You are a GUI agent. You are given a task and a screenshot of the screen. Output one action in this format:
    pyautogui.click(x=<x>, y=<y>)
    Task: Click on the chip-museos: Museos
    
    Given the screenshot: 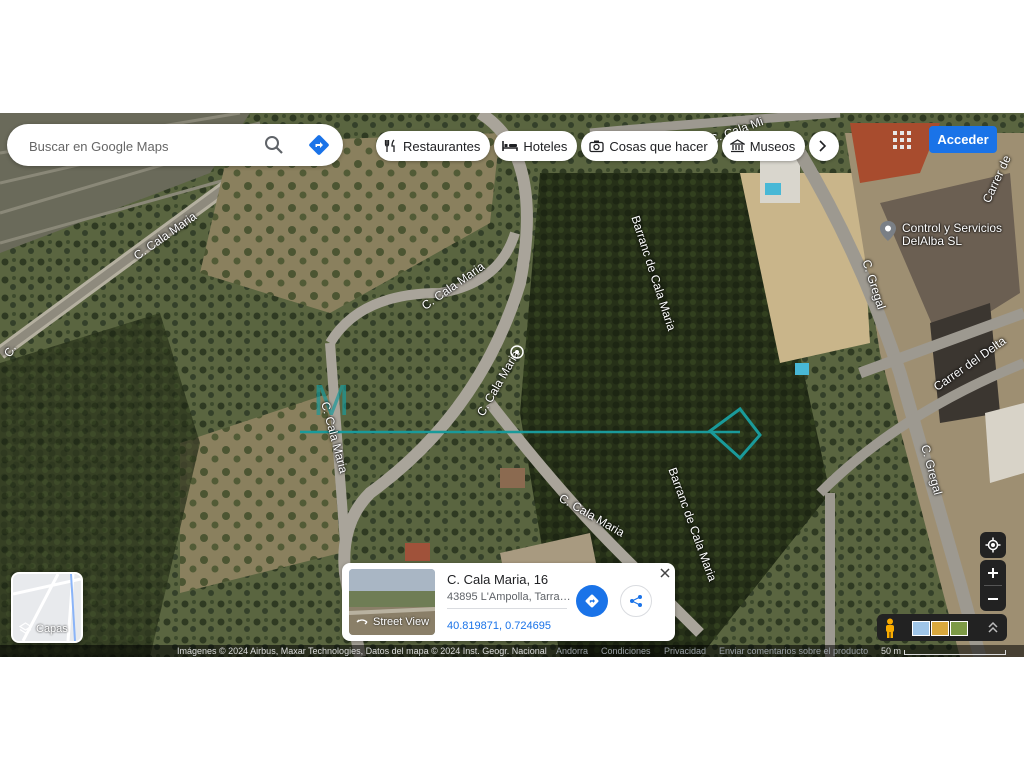 What is the action you would take?
    pyautogui.click(x=763, y=146)
    